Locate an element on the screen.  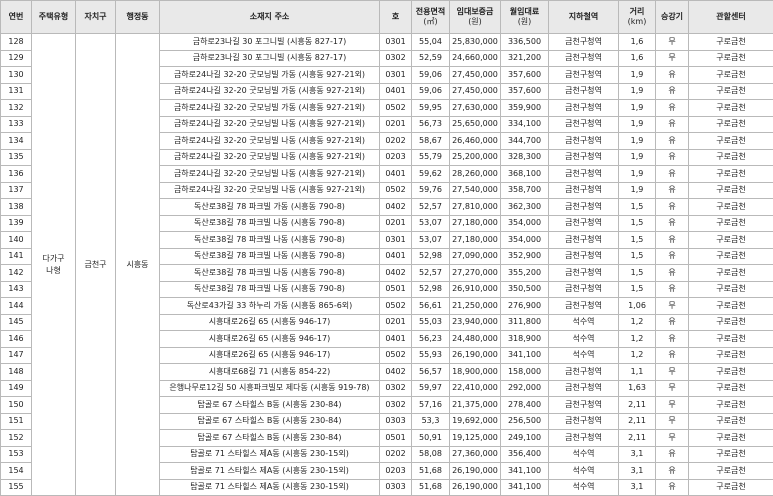
cell-address: 탑골로 71 스타힐스 제A동 (시흥동 230-15외) is located at coordinates (270, 471).